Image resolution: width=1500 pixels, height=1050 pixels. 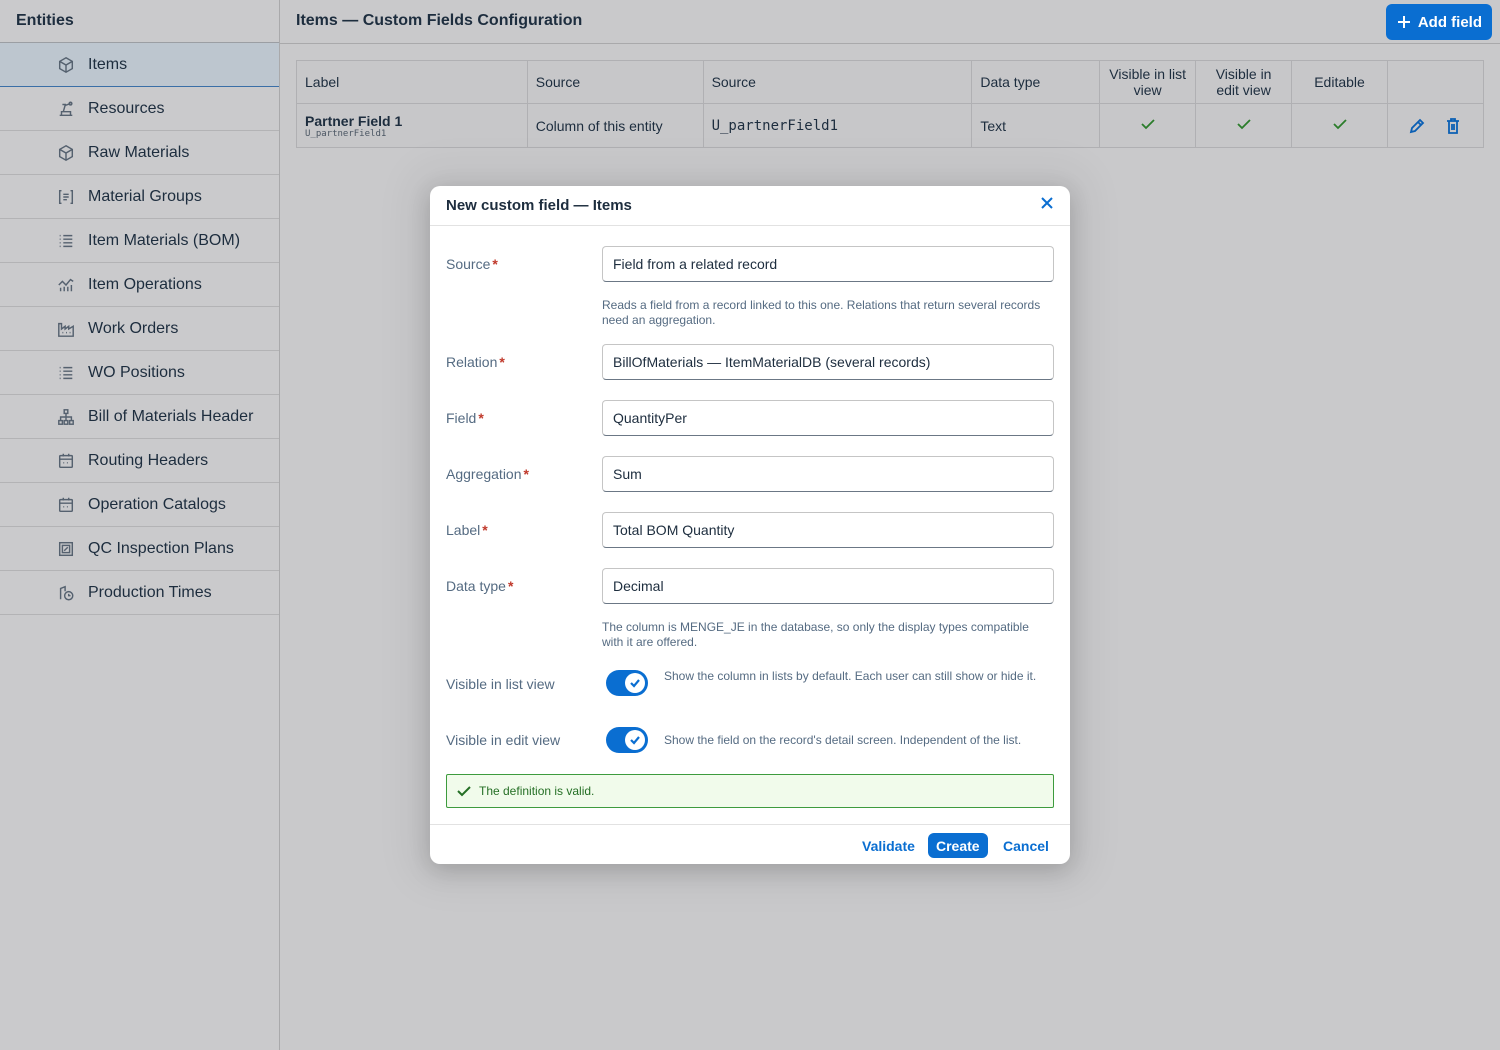 What do you see at coordinates (139, 65) in the screenshot?
I see `sidebar-item-items: Items` at bounding box center [139, 65].